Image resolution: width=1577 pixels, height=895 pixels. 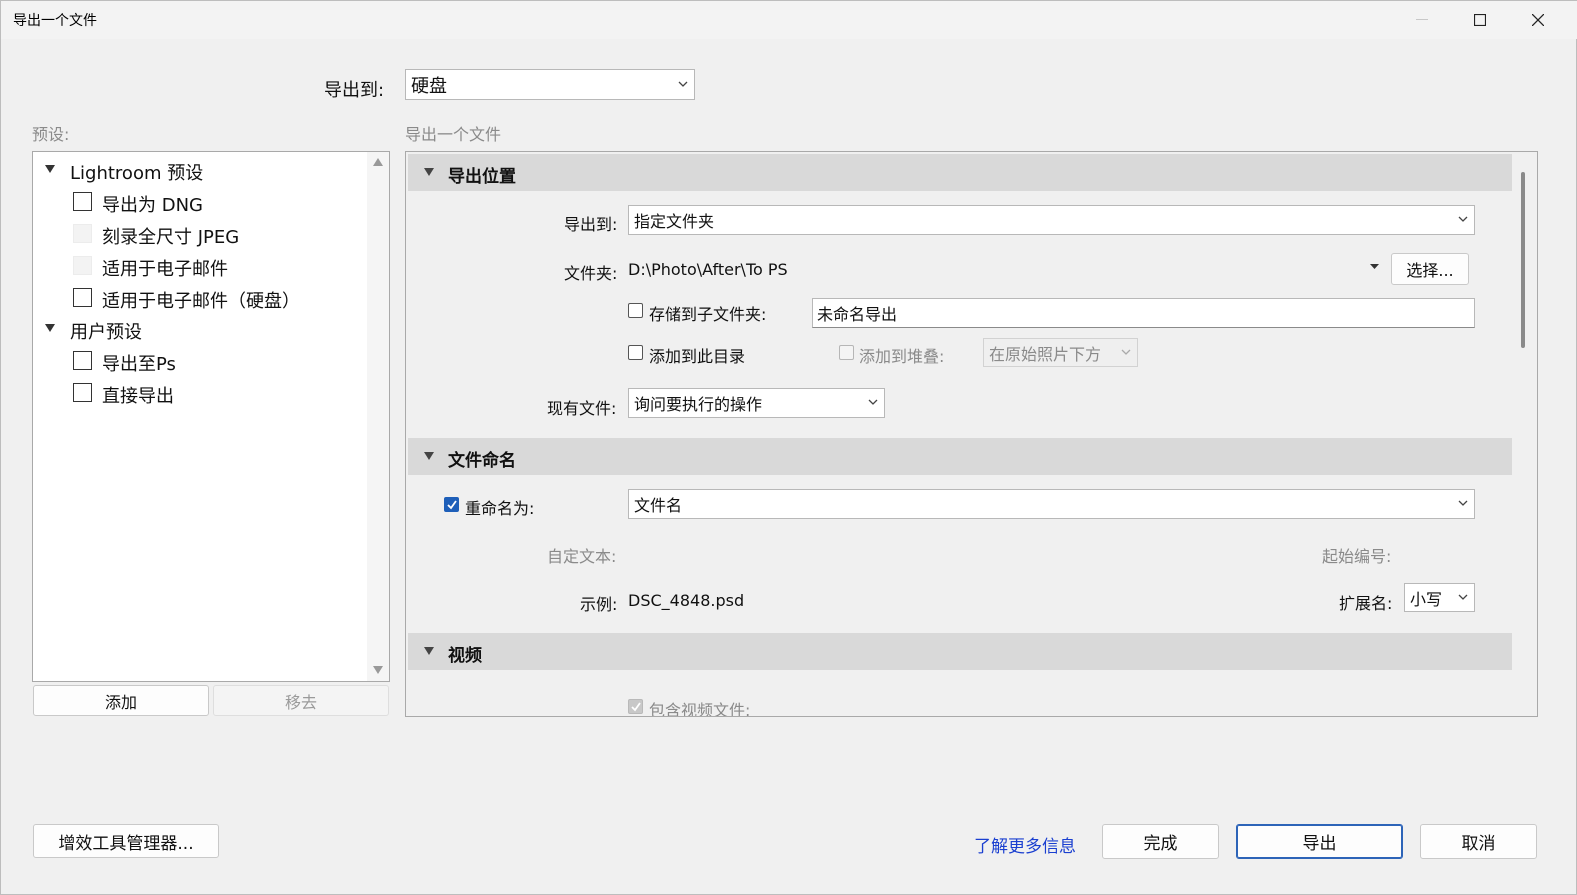 I want to click on export-target-label: 导出到:, so click(x=354, y=90).